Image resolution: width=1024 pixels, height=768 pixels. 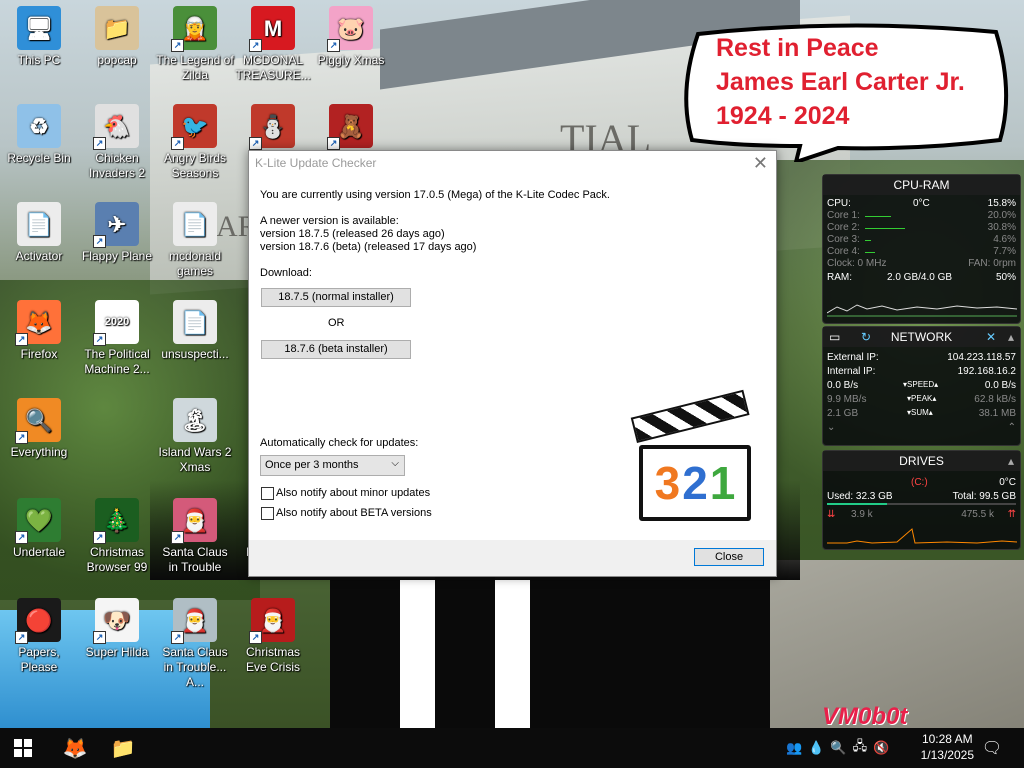 I want to click on close-icon: ✕, so click(x=760, y=163).